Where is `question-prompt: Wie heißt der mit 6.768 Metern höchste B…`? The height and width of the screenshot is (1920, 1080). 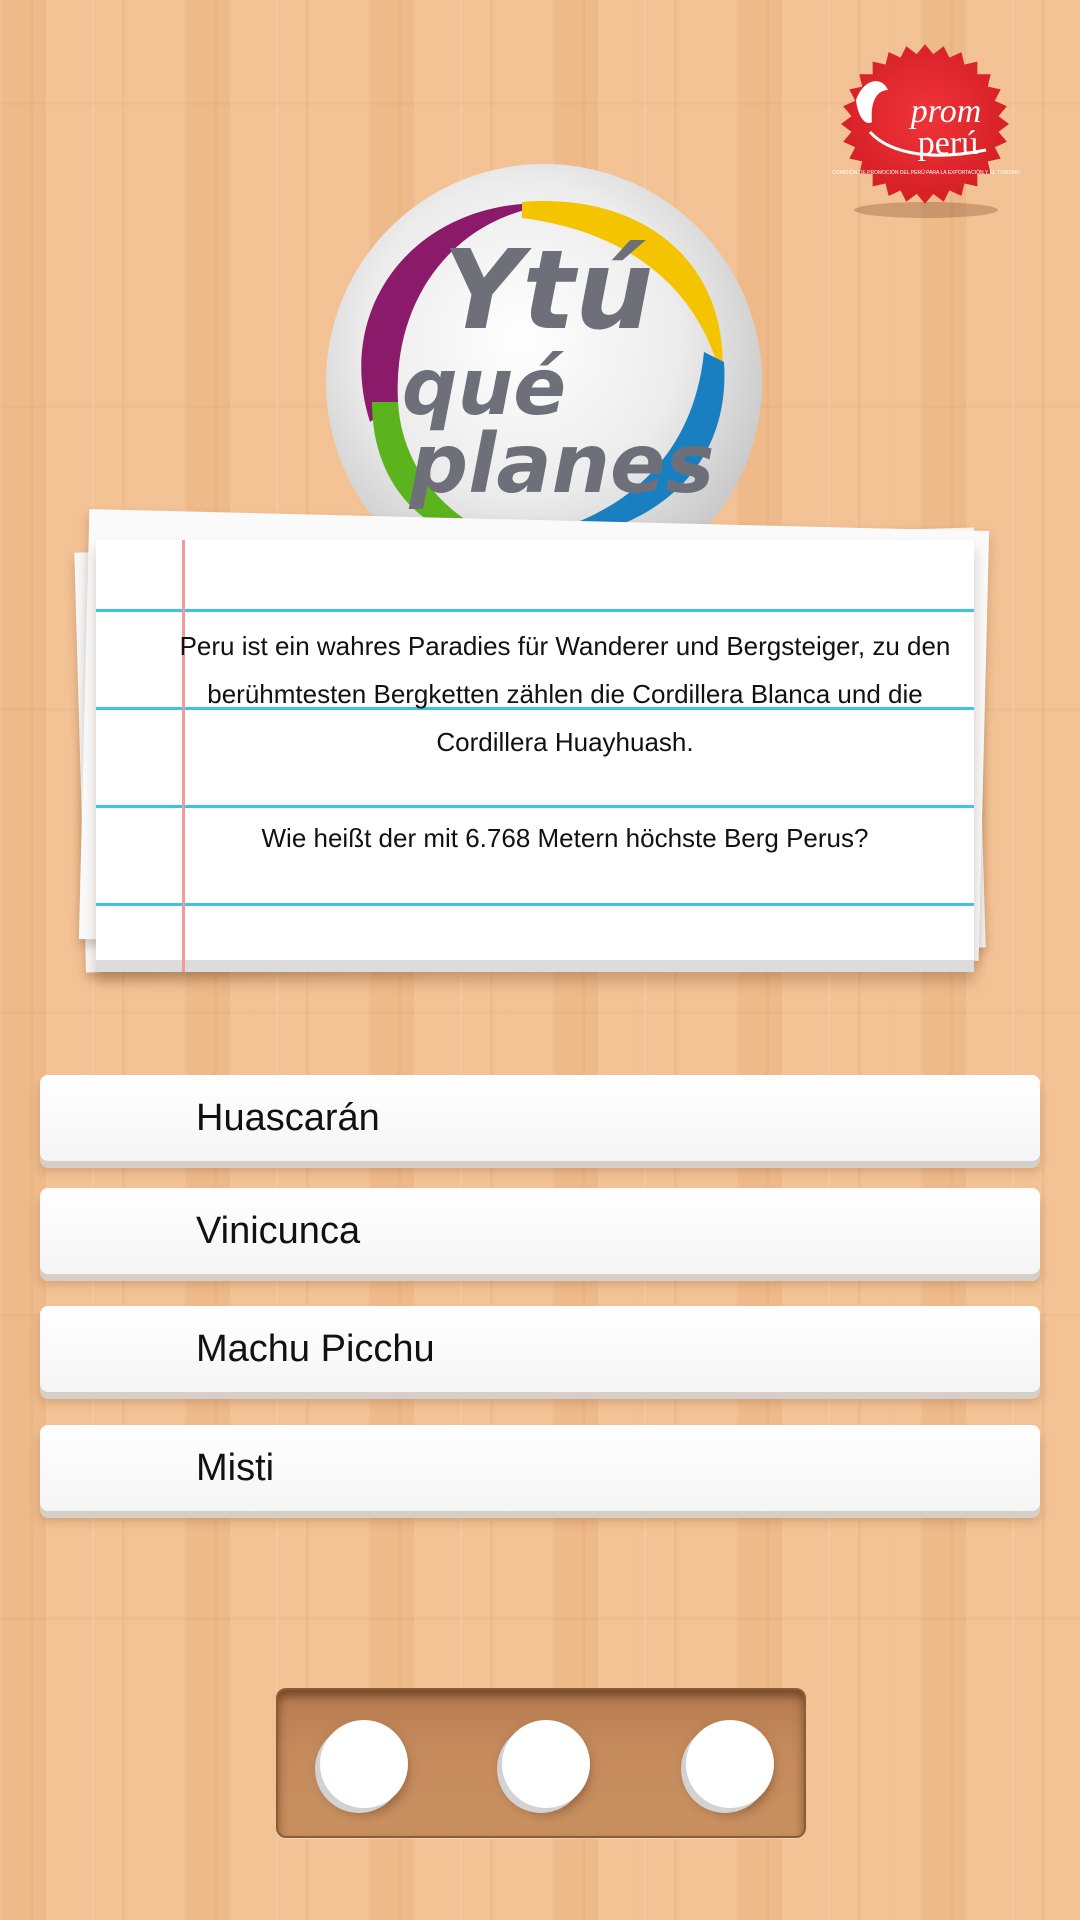
question-prompt: Wie heißt der mit 6.768 Metern höchste B… is located at coordinates (565, 838).